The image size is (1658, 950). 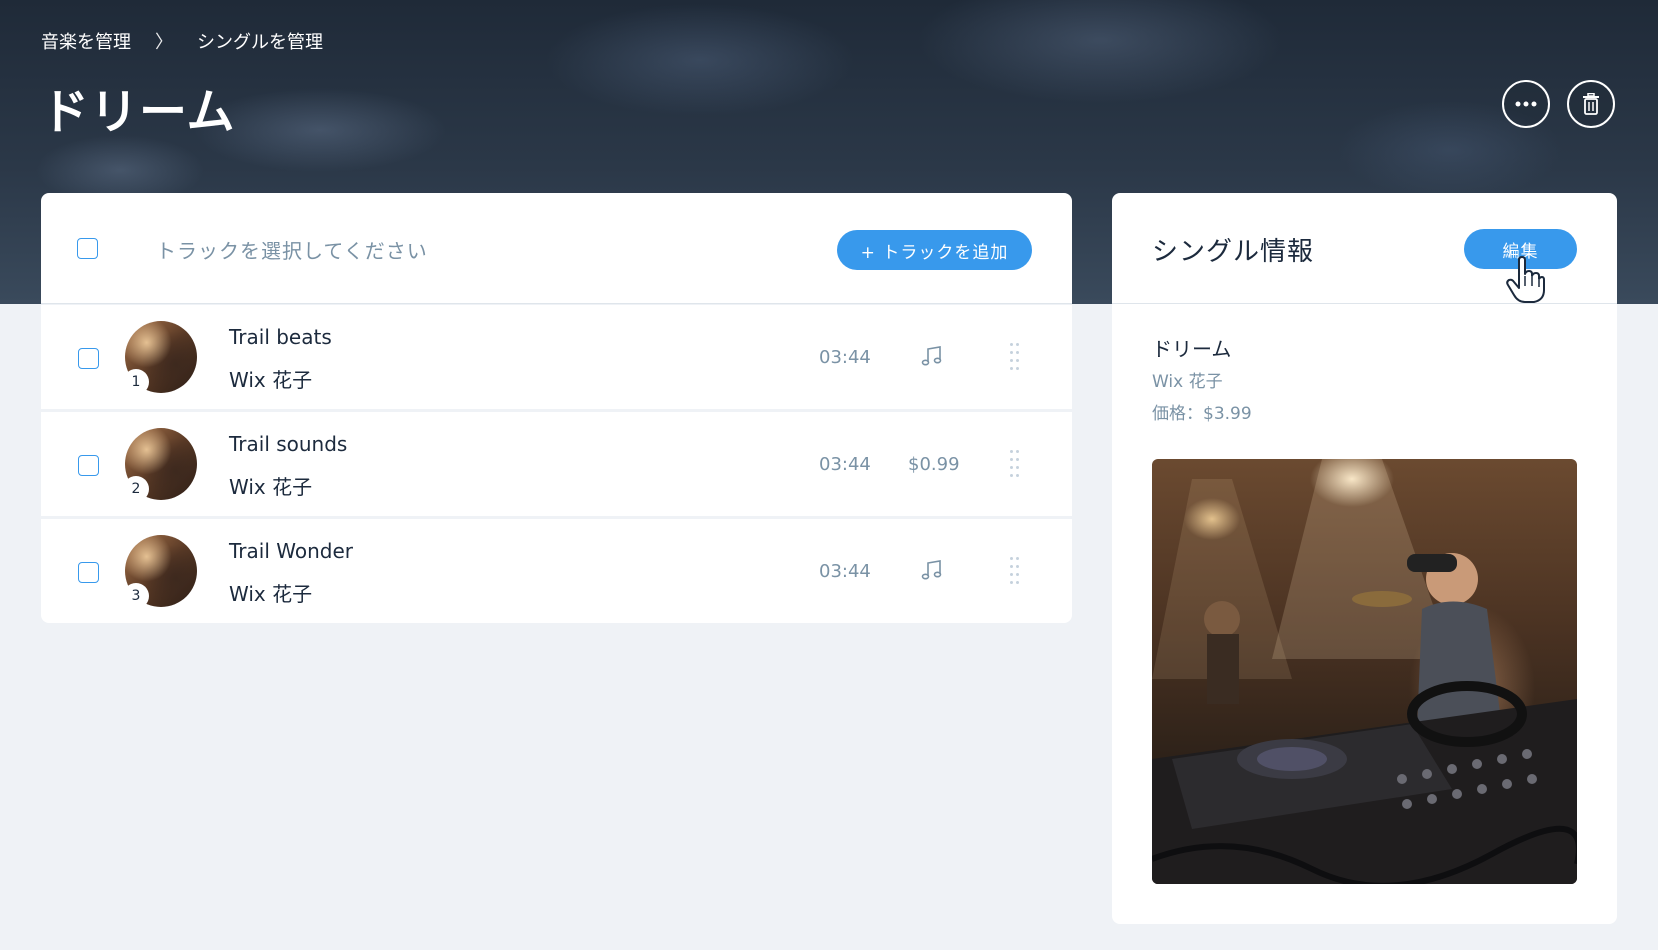 What do you see at coordinates (291, 551) in the screenshot?
I see `track-title: Trail Wonder` at bounding box center [291, 551].